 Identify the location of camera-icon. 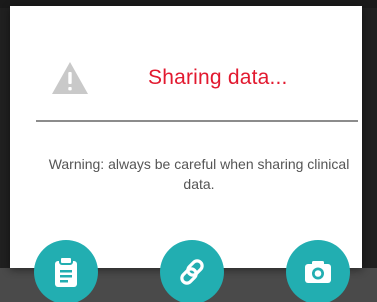
(318, 272).